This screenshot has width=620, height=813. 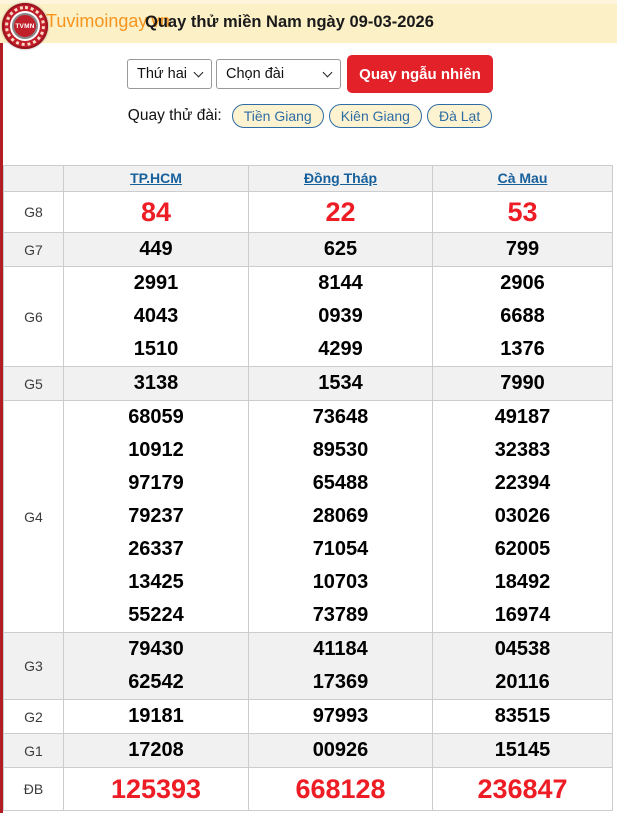 What do you see at coordinates (523, 178) in the screenshot?
I see `station-column-link-ca-mau: Cà Mau` at bounding box center [523, 178].